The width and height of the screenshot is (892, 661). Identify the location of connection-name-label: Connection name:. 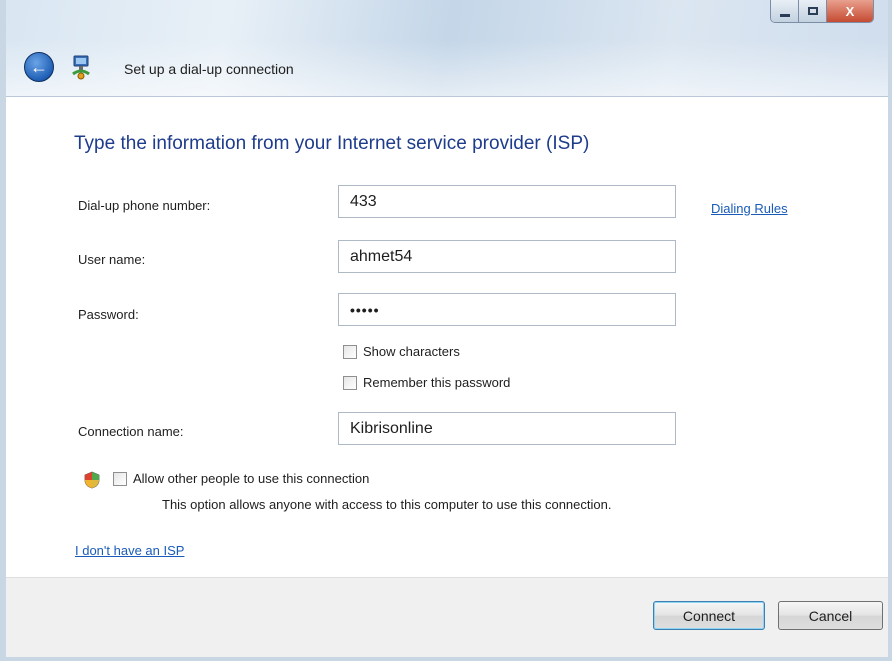
(131, 431).